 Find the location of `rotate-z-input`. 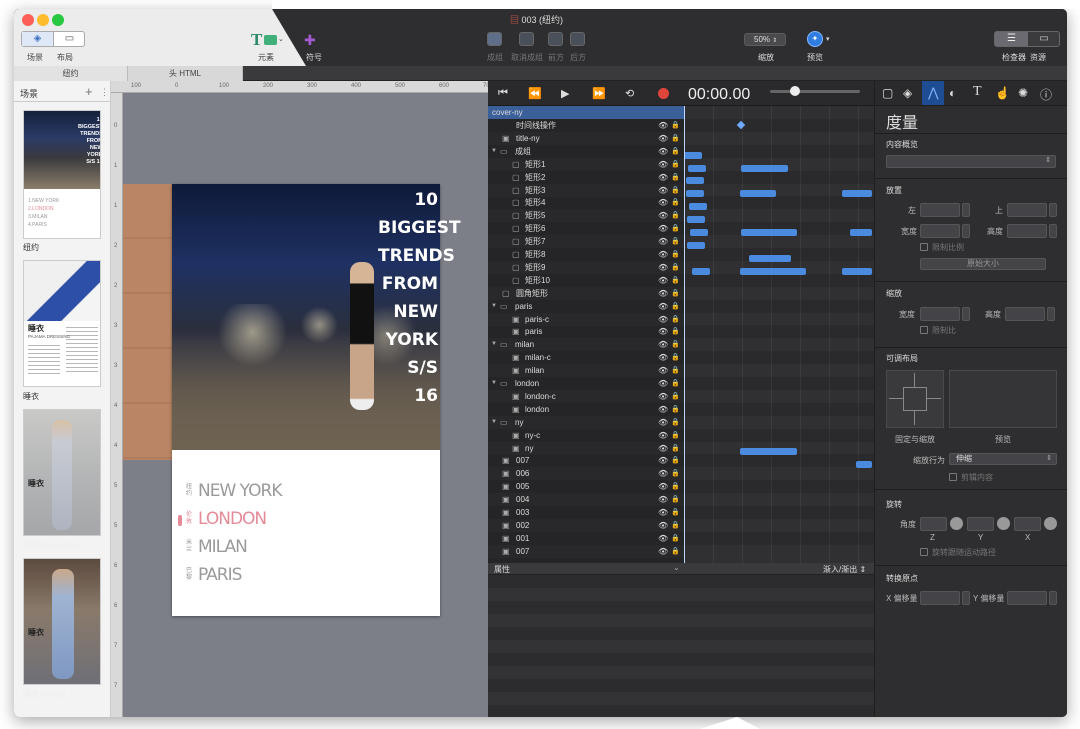

rotate-z-input is located at coordinates (933, 524).